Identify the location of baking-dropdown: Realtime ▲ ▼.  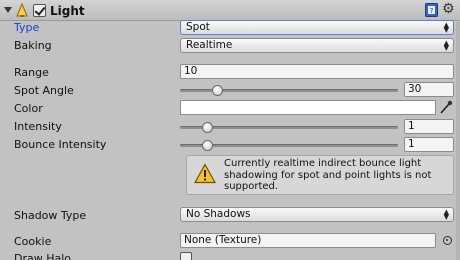
(317, 45).